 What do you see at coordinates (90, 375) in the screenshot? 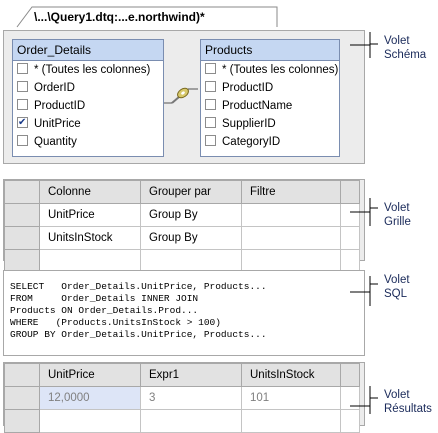
I see `results-column-header: UnitPrice` at bounding box center [90, 375].